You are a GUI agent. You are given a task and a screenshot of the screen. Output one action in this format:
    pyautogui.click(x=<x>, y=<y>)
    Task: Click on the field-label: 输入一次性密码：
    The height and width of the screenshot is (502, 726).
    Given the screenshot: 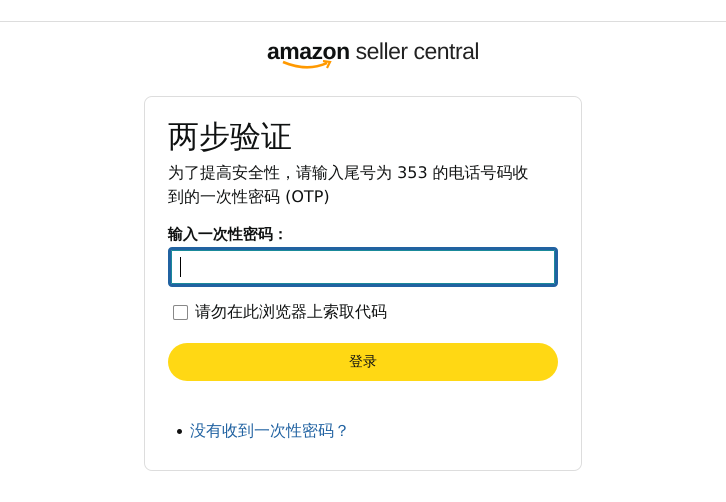 What is the action you would take?
    pyautogui.click(x=228, y=234)
    